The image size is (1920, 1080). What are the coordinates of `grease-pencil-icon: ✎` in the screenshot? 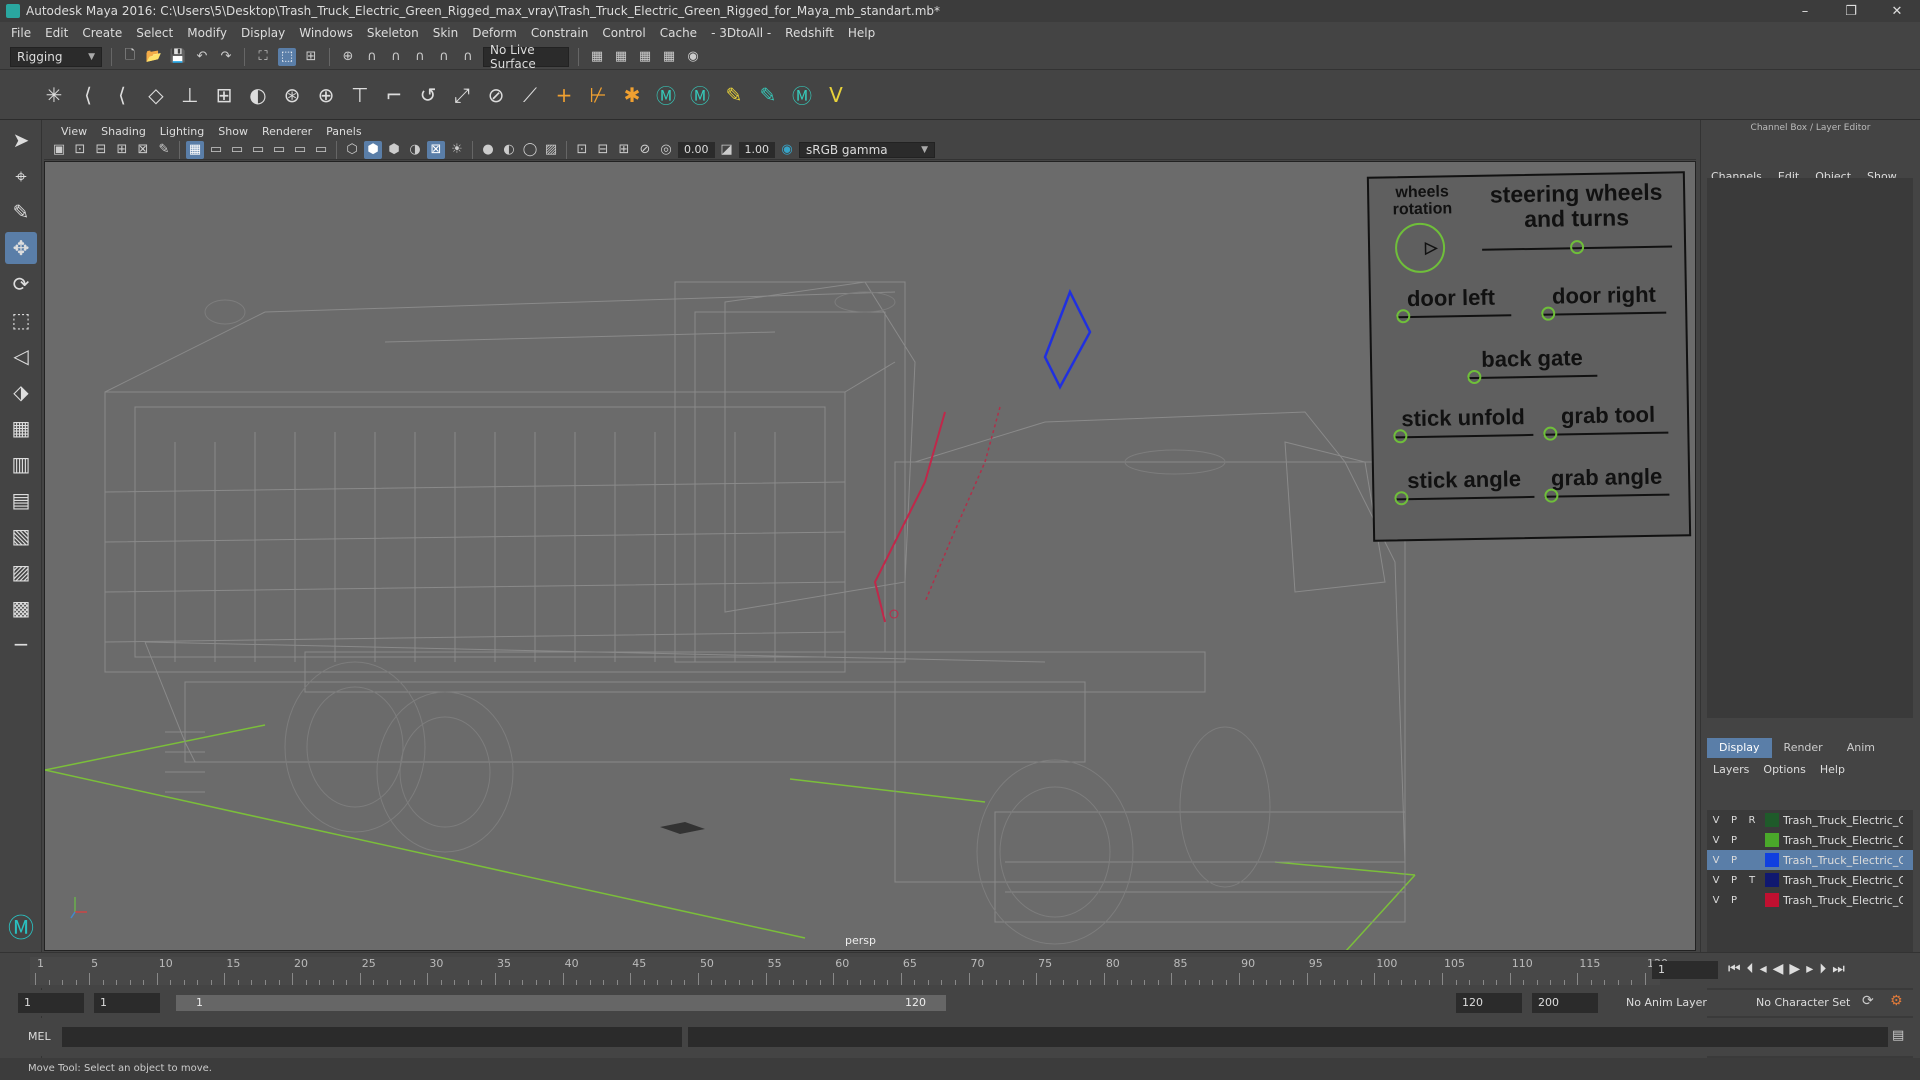 It's located at (164, 150).